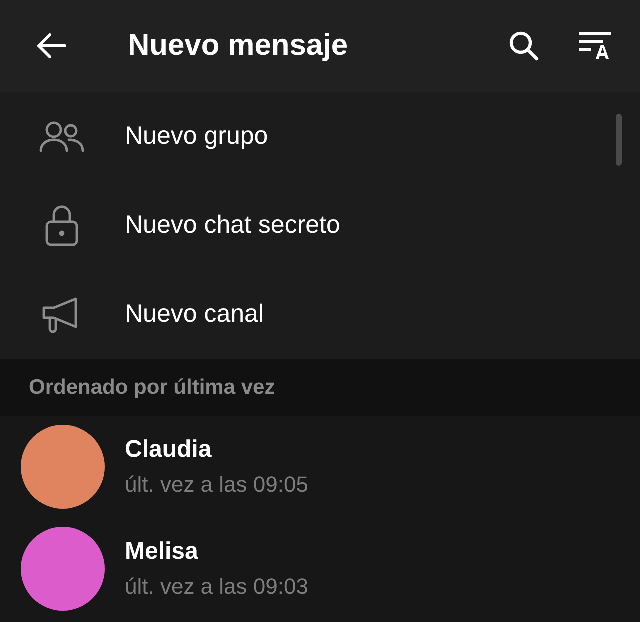 The width and height of the screenshot is (640, 622). I want to click on section-title: Ordenado por última vez, so click(152, 388).